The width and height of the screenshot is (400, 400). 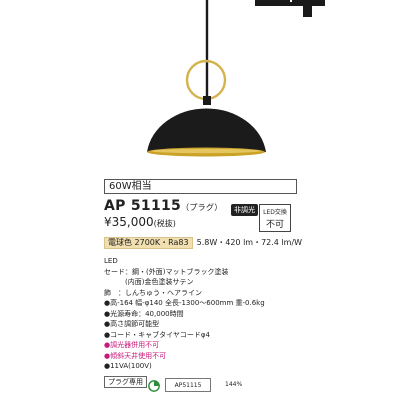 What do you see at coordinates (274, 225) in the screenshot?
I see `led-replacement-value: 不可` at bounding box center [274, 225].